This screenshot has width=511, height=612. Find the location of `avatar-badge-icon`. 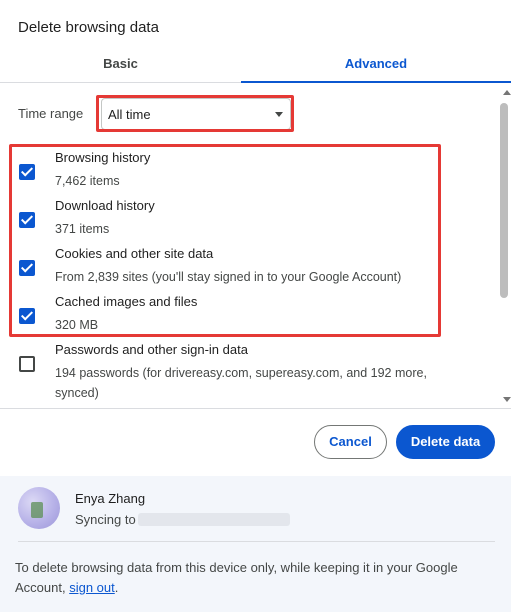

avatar-badge-icon is located at coordinates (37, 510).